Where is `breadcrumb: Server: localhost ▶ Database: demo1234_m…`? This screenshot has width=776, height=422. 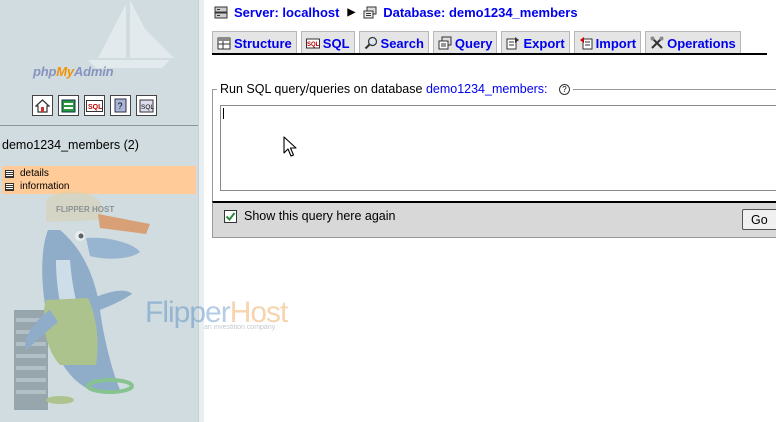 breadcrumb: Server: localhost ▶ Database: demo1234_m… is located at coordinates (396, 12).